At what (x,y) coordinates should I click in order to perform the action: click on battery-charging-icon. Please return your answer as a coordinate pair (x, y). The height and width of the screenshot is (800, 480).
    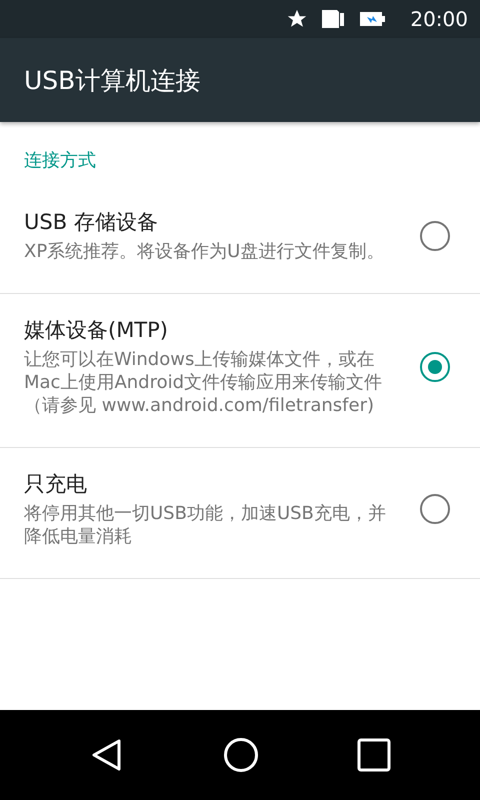
    Looking at the image, I should click on (373, 19).